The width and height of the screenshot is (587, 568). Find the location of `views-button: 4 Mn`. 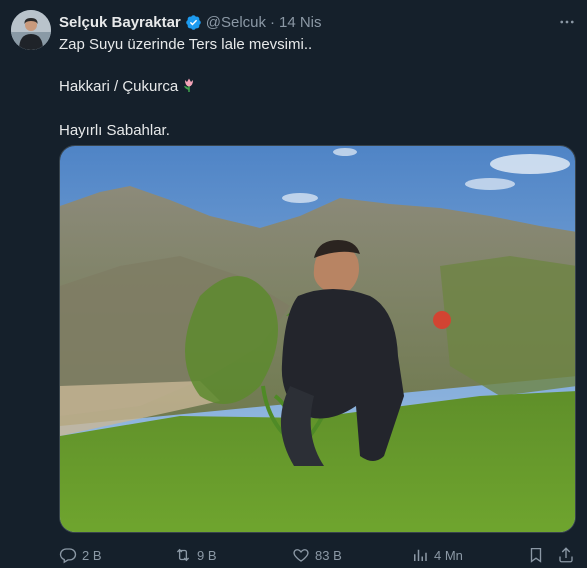

views-button: 4 Mn is located at coordinates (437, 555).